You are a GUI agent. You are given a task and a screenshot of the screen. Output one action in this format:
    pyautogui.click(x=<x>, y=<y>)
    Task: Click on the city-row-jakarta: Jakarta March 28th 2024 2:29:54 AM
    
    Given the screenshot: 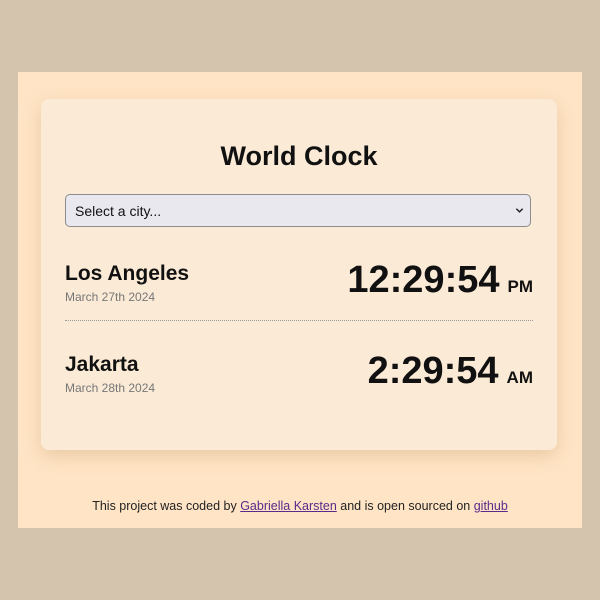 What is the action you would take?
    pyautogui.click(x=299, y=380)
    